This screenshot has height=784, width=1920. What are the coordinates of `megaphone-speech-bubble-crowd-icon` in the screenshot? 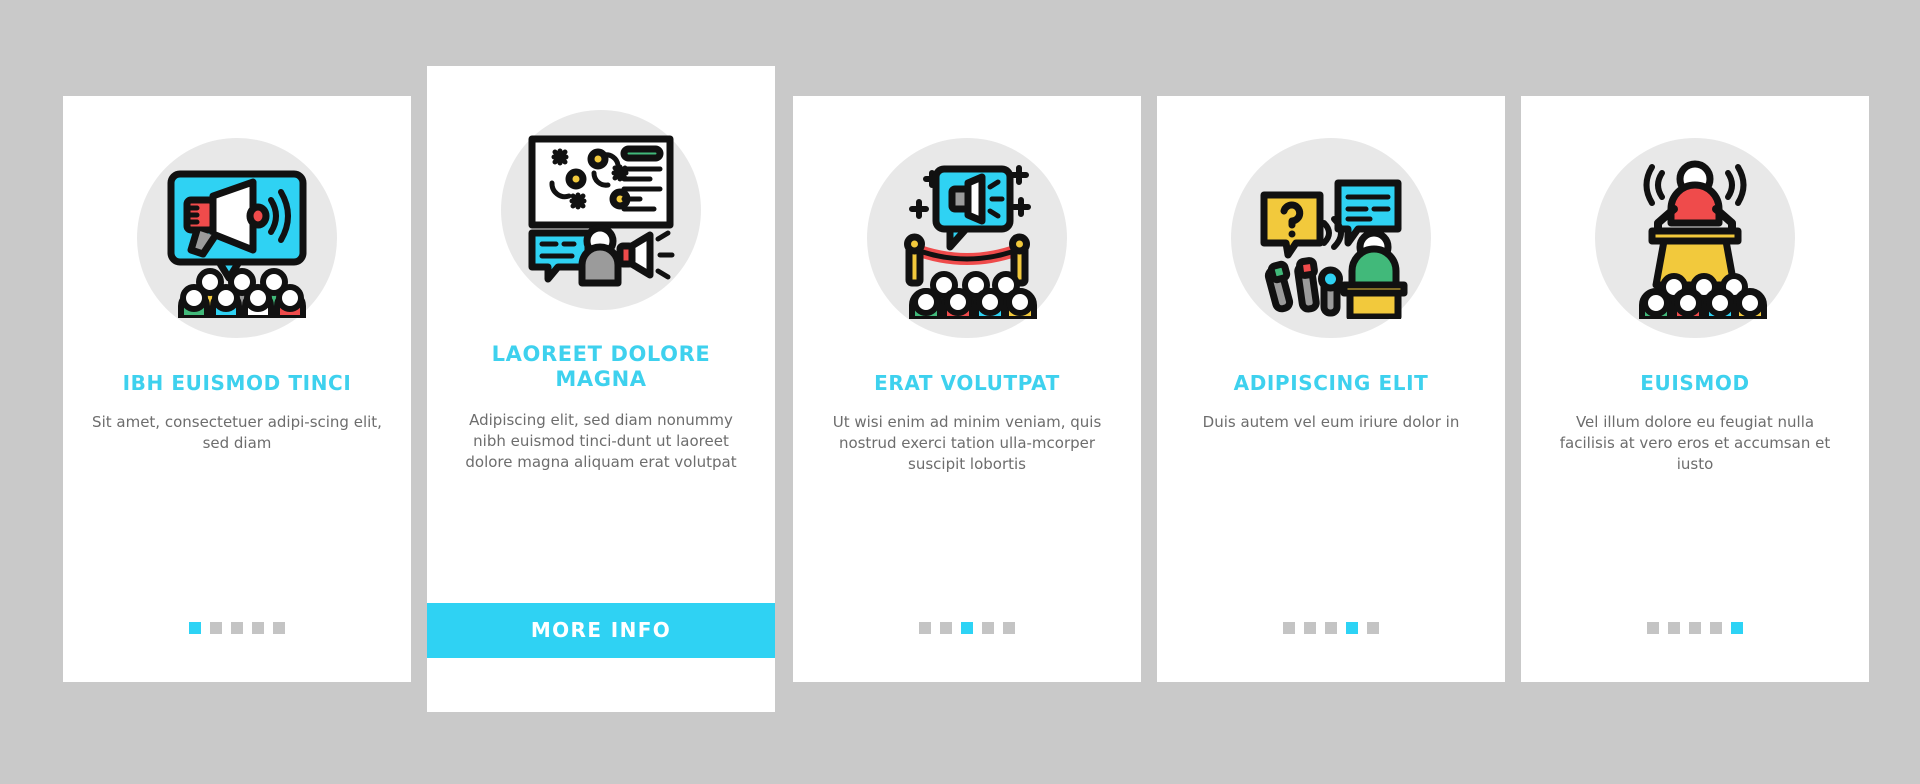 It's located at (237, 238).